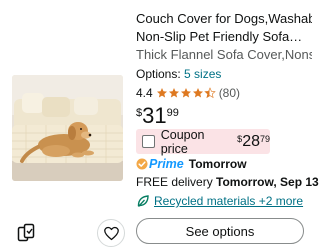 This screenshot has height=250, width=320. I want to click on star-rating, so click(186, 93).